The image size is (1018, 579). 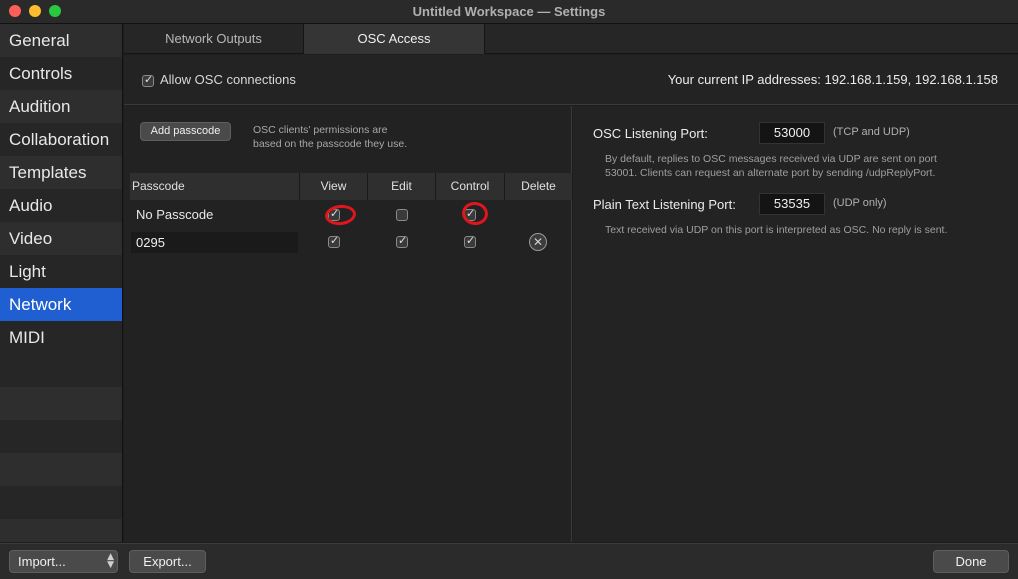 What do you see at coordinates (61, 73) in the screenshot?
I see `sidebar-item-controls: Controls` at bounding box center [61, 73].